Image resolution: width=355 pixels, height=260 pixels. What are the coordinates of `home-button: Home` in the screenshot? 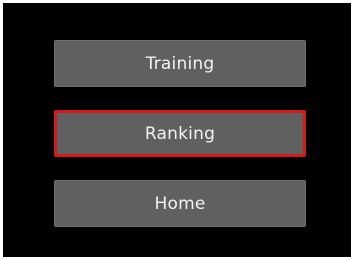 It's located at (180, 203).